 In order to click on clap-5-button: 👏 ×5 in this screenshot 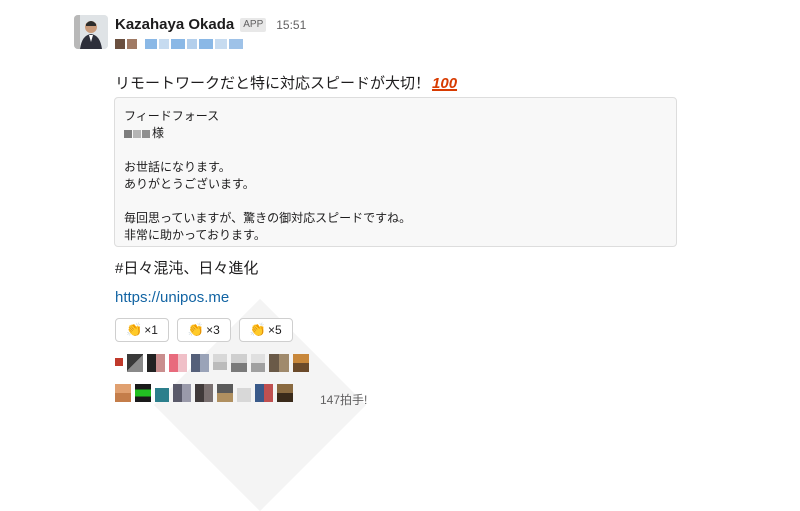, I will do `click(265, 330)`.